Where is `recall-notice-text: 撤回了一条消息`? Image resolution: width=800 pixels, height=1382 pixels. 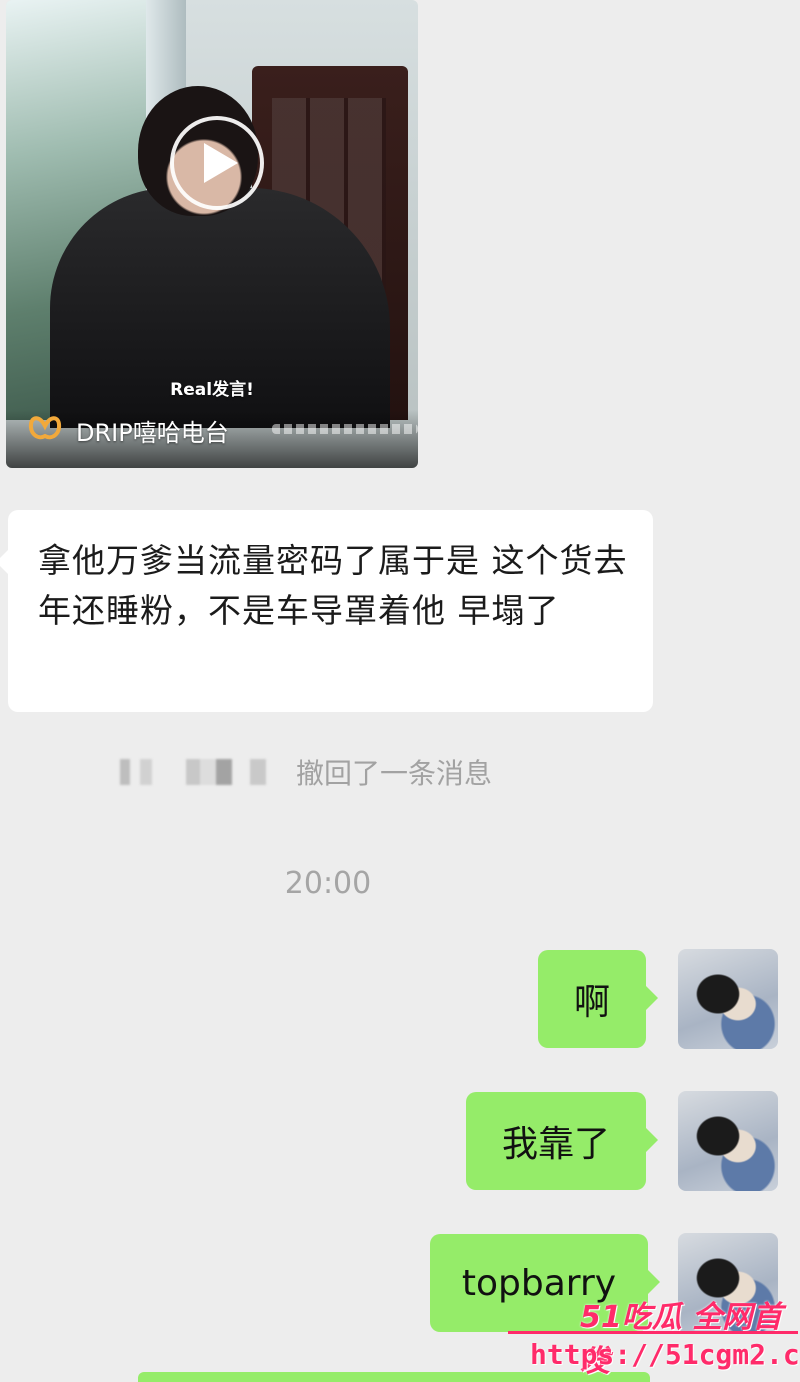 recall-notice-text: 撤回了一条消息 is located at coordinates (394, 773).